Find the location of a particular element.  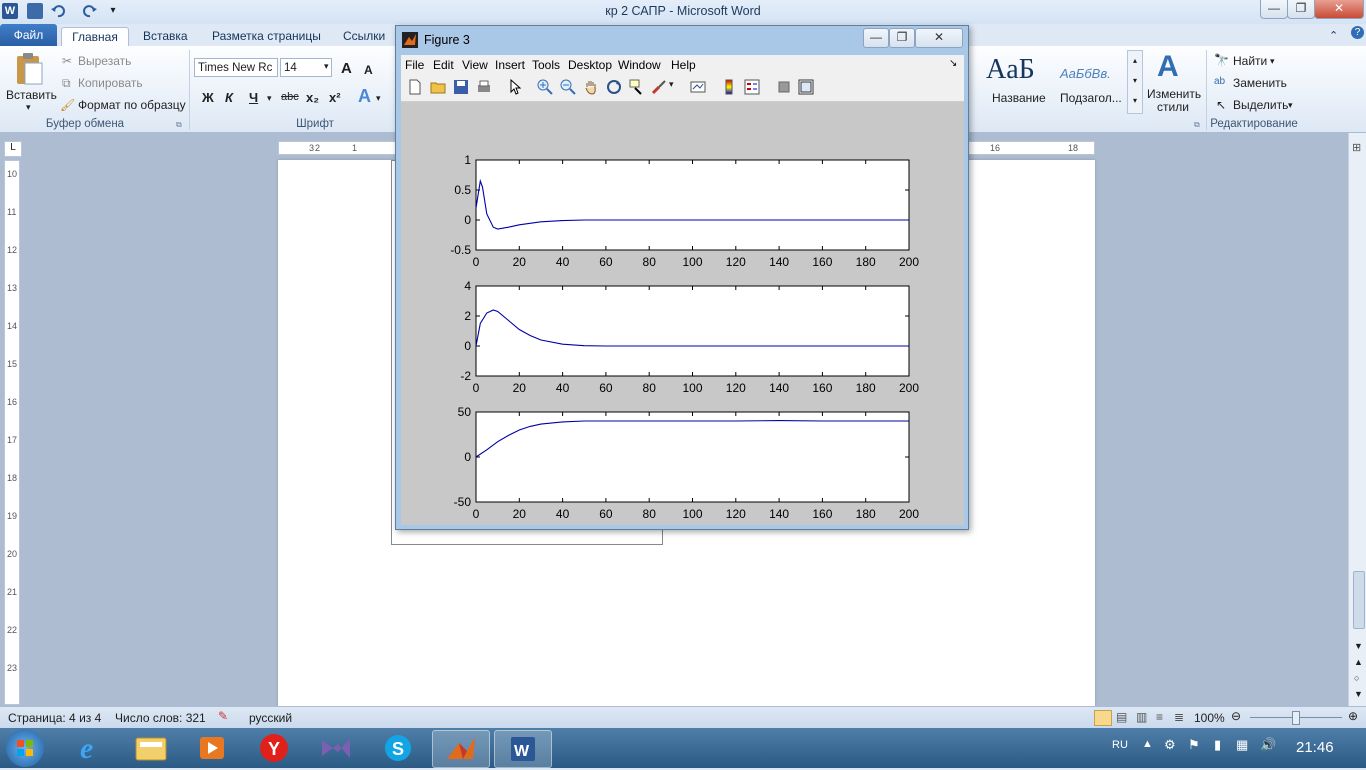

italic-button: К is located at coordinates (229, 97).